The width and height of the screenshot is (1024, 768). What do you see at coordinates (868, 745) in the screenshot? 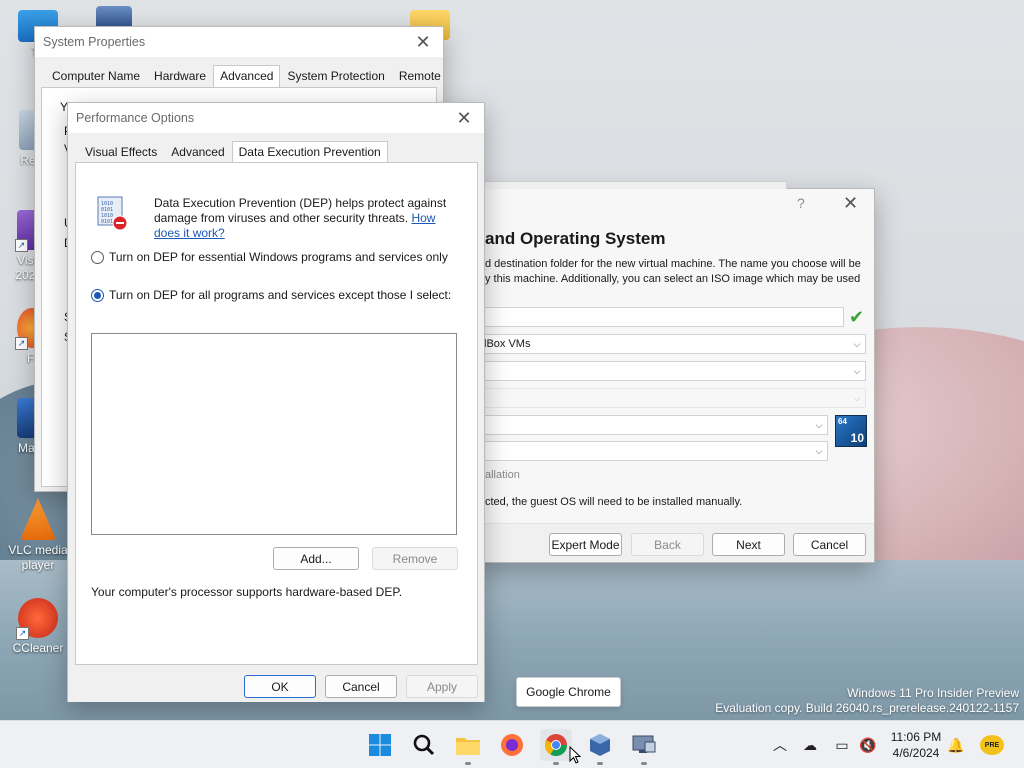
I see `volume-muted-icon: 🔇` at bounding box center [868, 745].